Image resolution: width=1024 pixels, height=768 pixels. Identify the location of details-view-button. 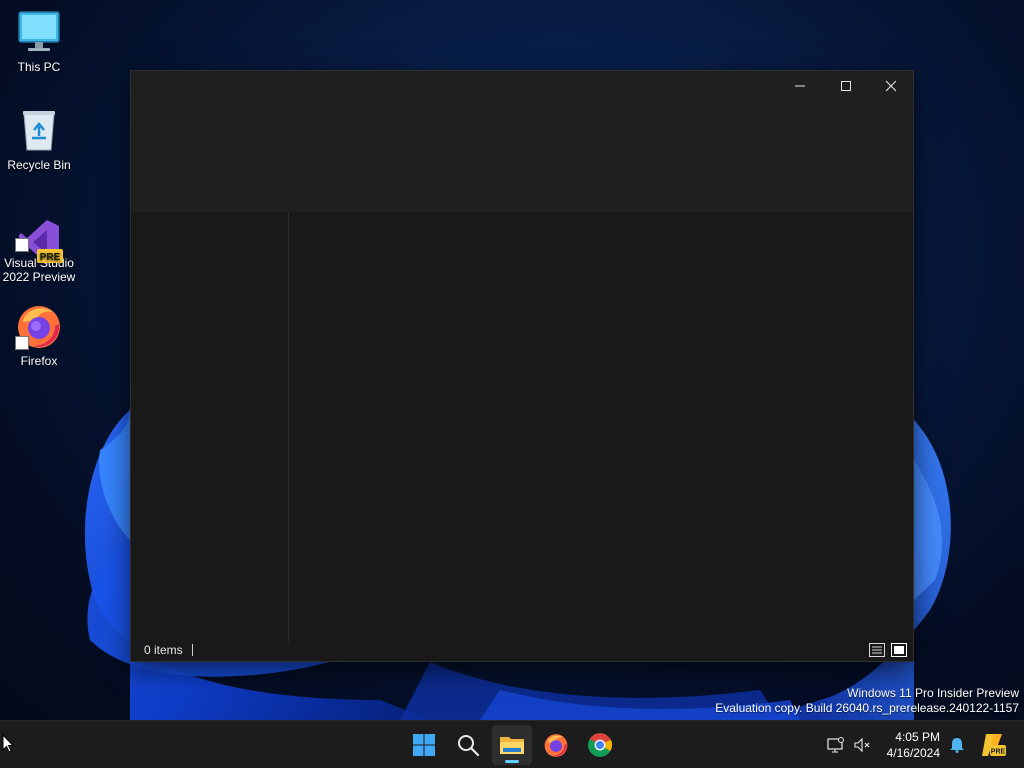
(877, 650).